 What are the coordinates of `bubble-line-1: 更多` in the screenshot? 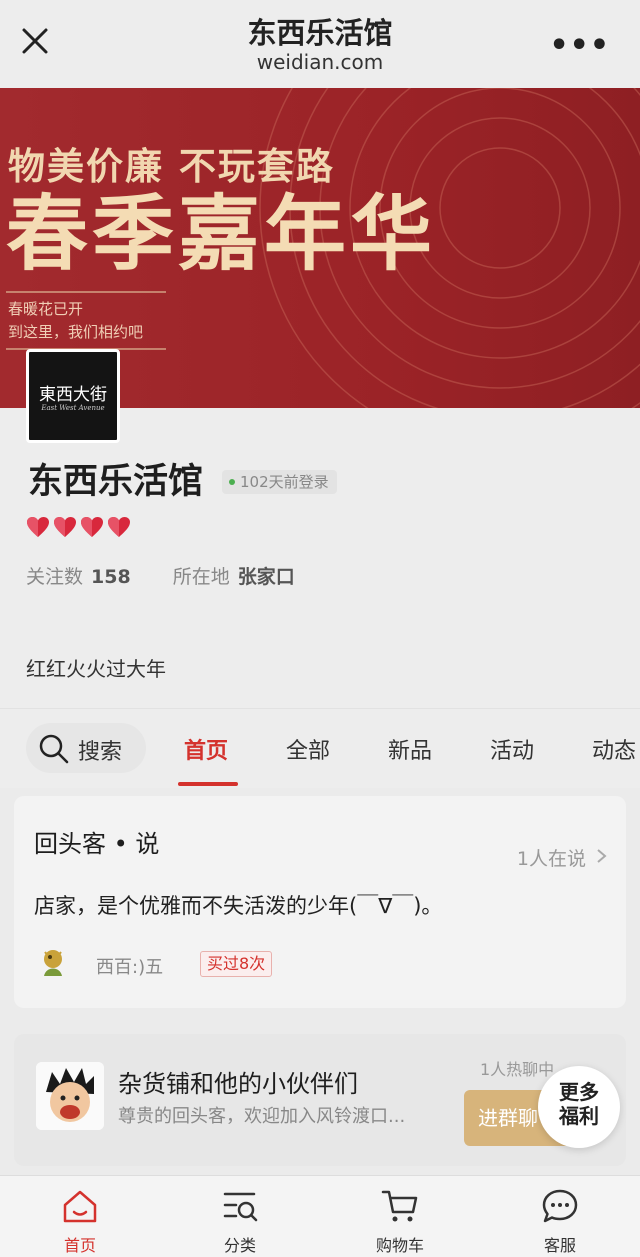 It's located at (579, 1092).